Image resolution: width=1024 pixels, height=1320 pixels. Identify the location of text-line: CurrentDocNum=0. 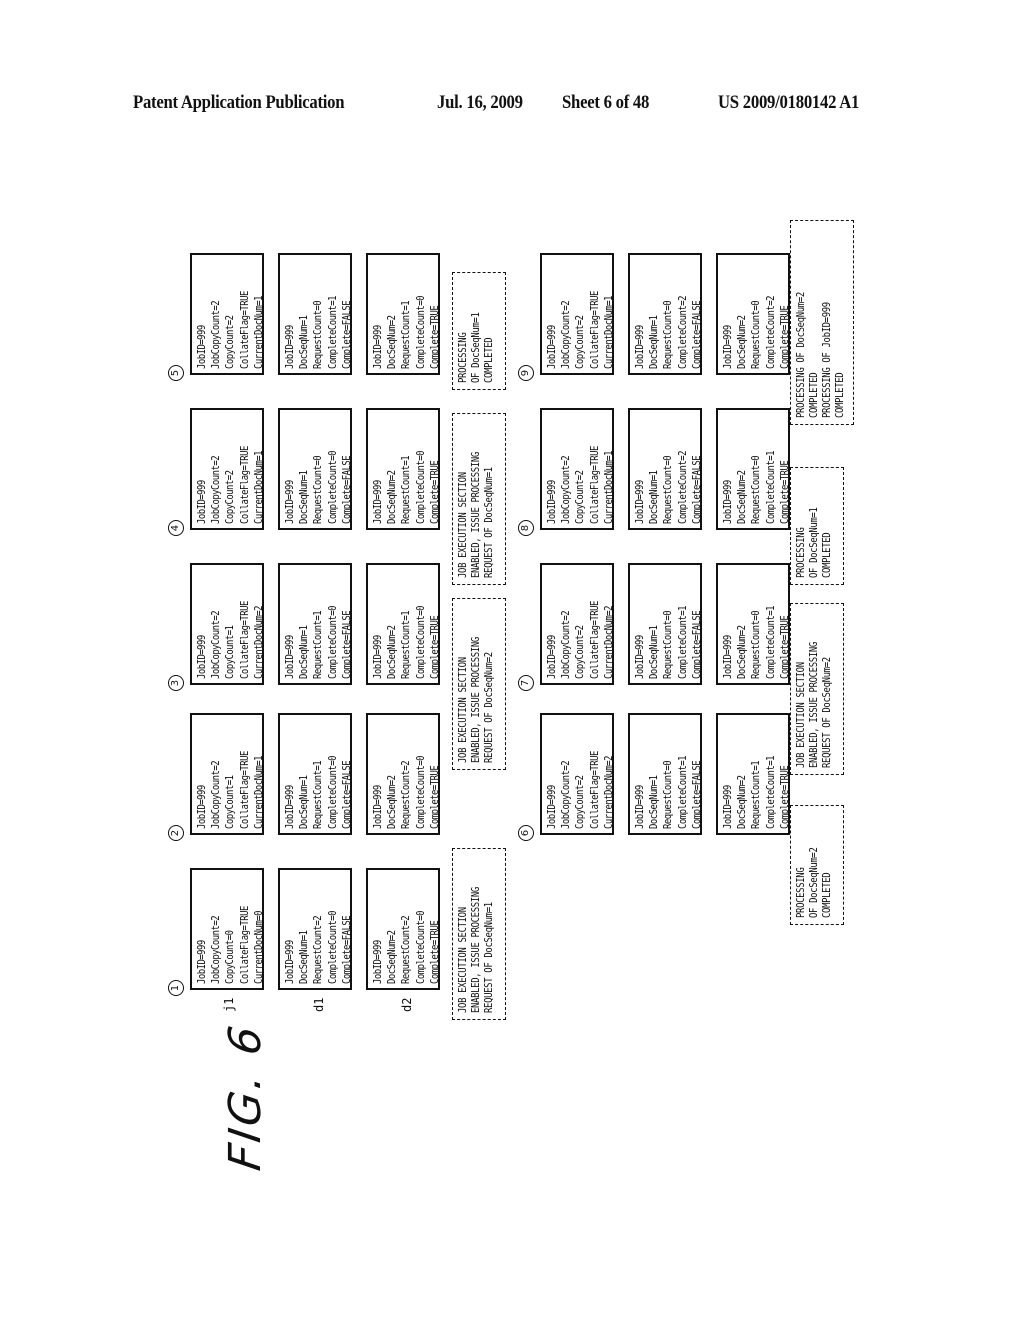
(258, 947).